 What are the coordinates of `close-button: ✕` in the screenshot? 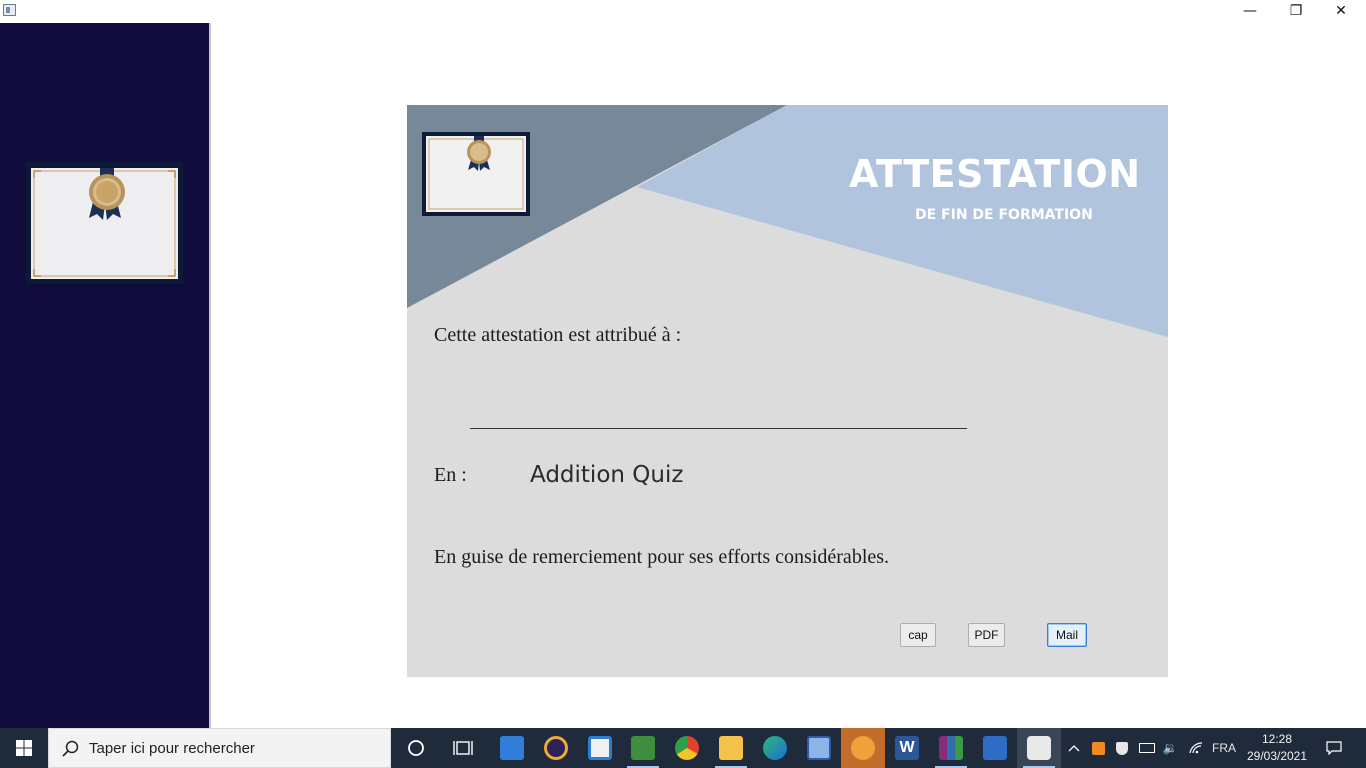 It's located at (1341, 11).